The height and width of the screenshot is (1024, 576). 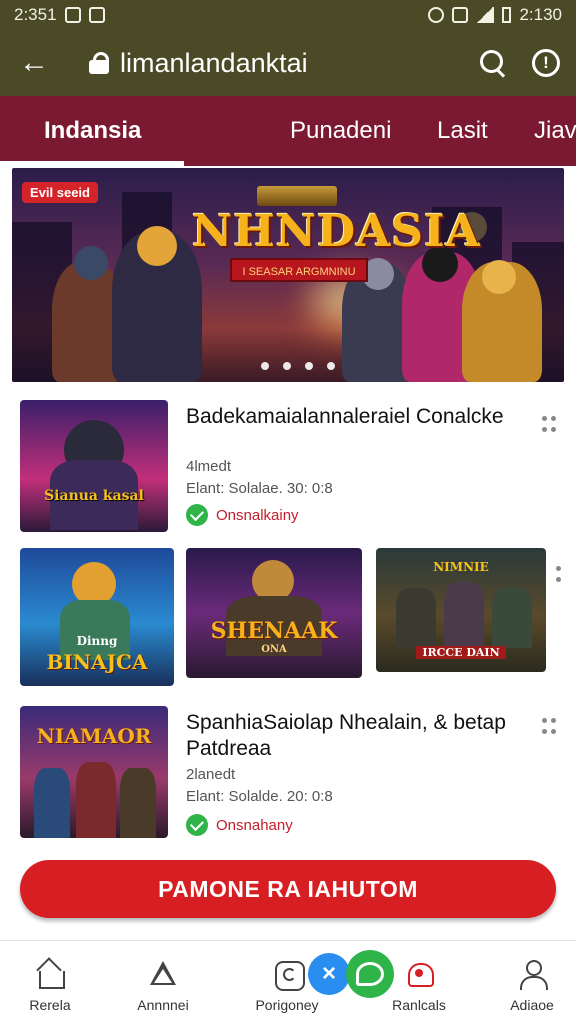 What do you see at coordinates (288, 131) in the screenshot?
I see `tab-bar: Indansia Punadeni Lasit Jiav` at bounding box center [288, 131].